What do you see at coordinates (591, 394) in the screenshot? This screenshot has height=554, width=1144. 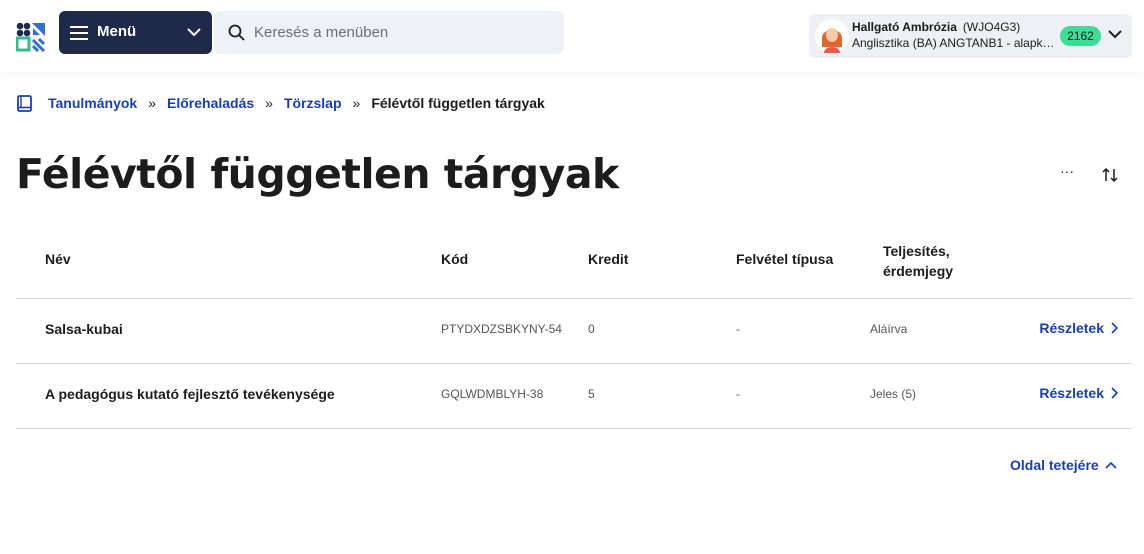 I see `row-credit: 5` at bounding box center [591, 394].